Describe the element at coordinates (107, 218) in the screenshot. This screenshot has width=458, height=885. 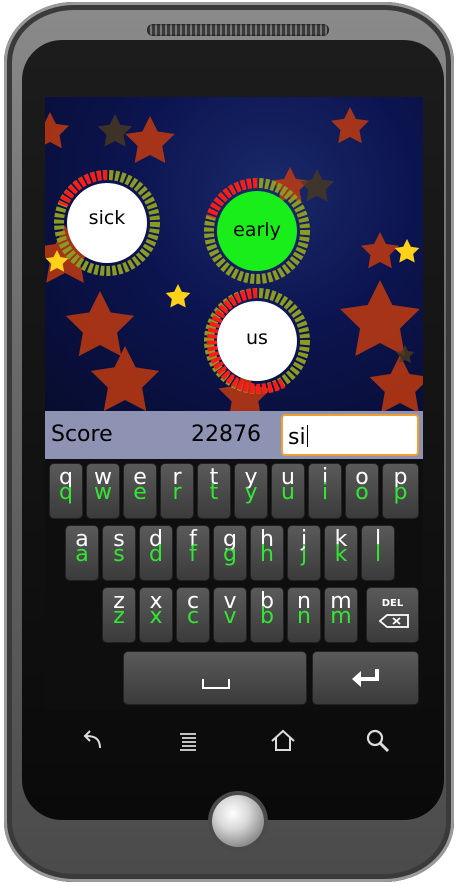
I see `word-label: sick` at that location.